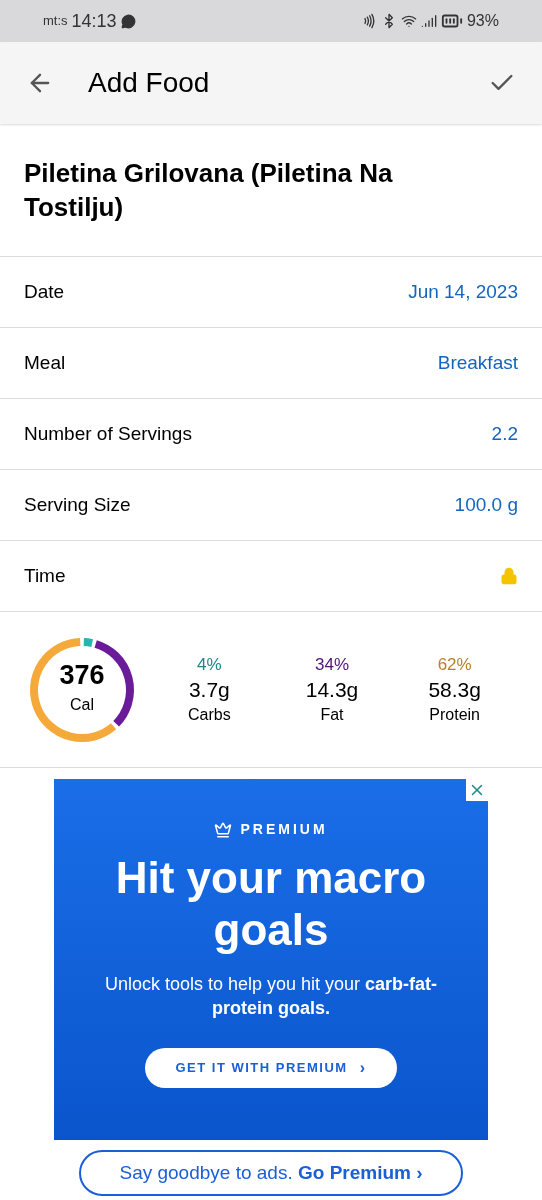 The width and height of the screenshot is (542, 1200). I want to click on calorie-count: 376, so click(82, 675).